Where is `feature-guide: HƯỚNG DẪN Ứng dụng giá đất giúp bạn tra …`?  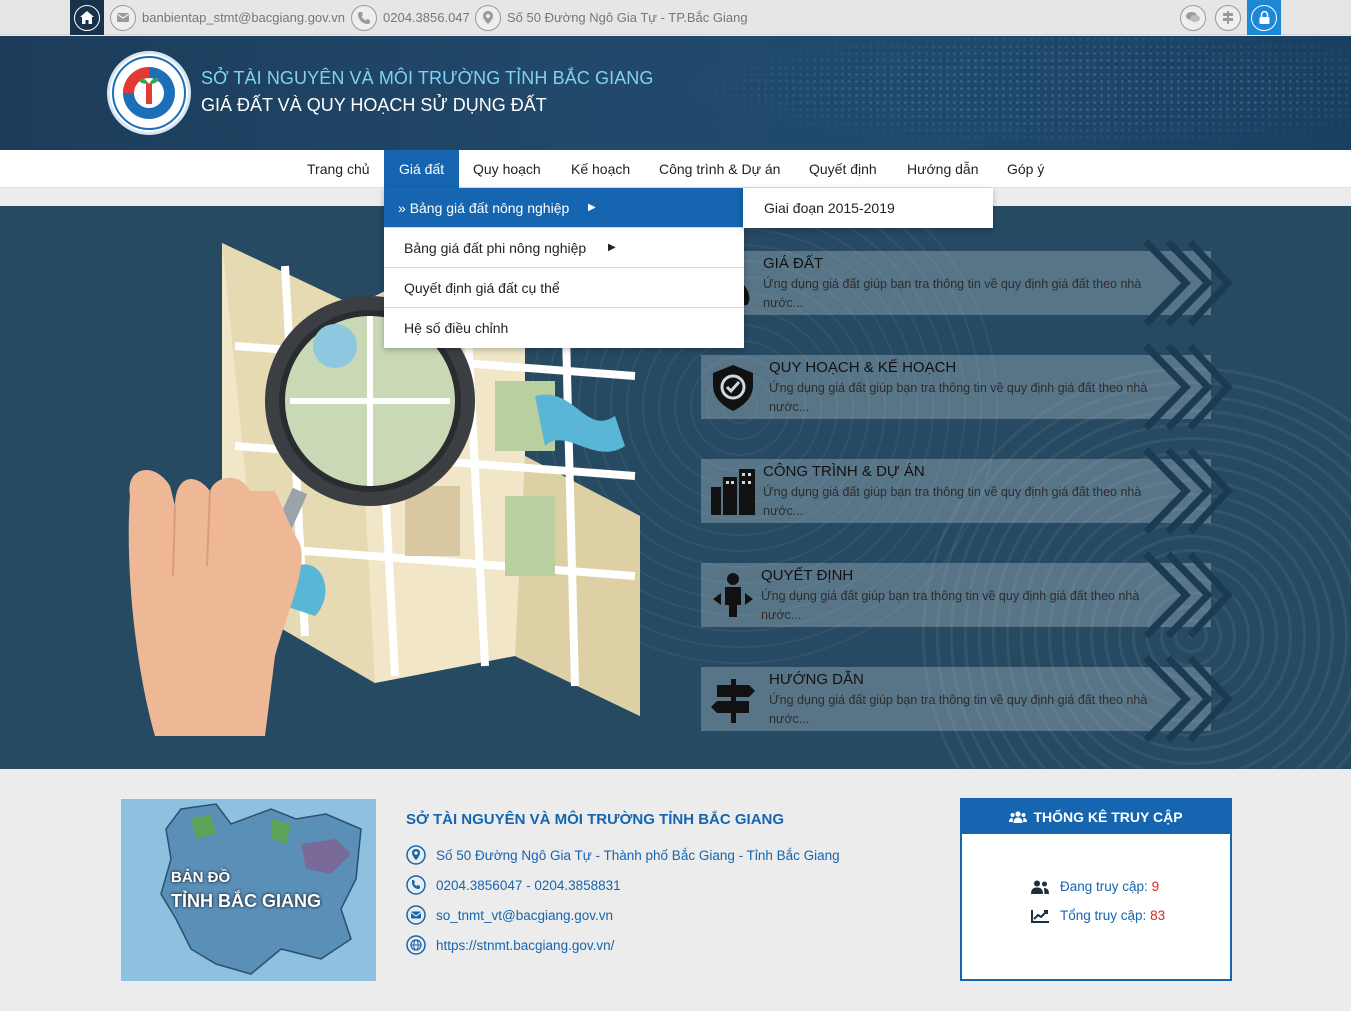 feature-guide: HƯỚNG DẪN Ứng dụng giá đất giúp bạn tra … is located at coordinates (956, 699).